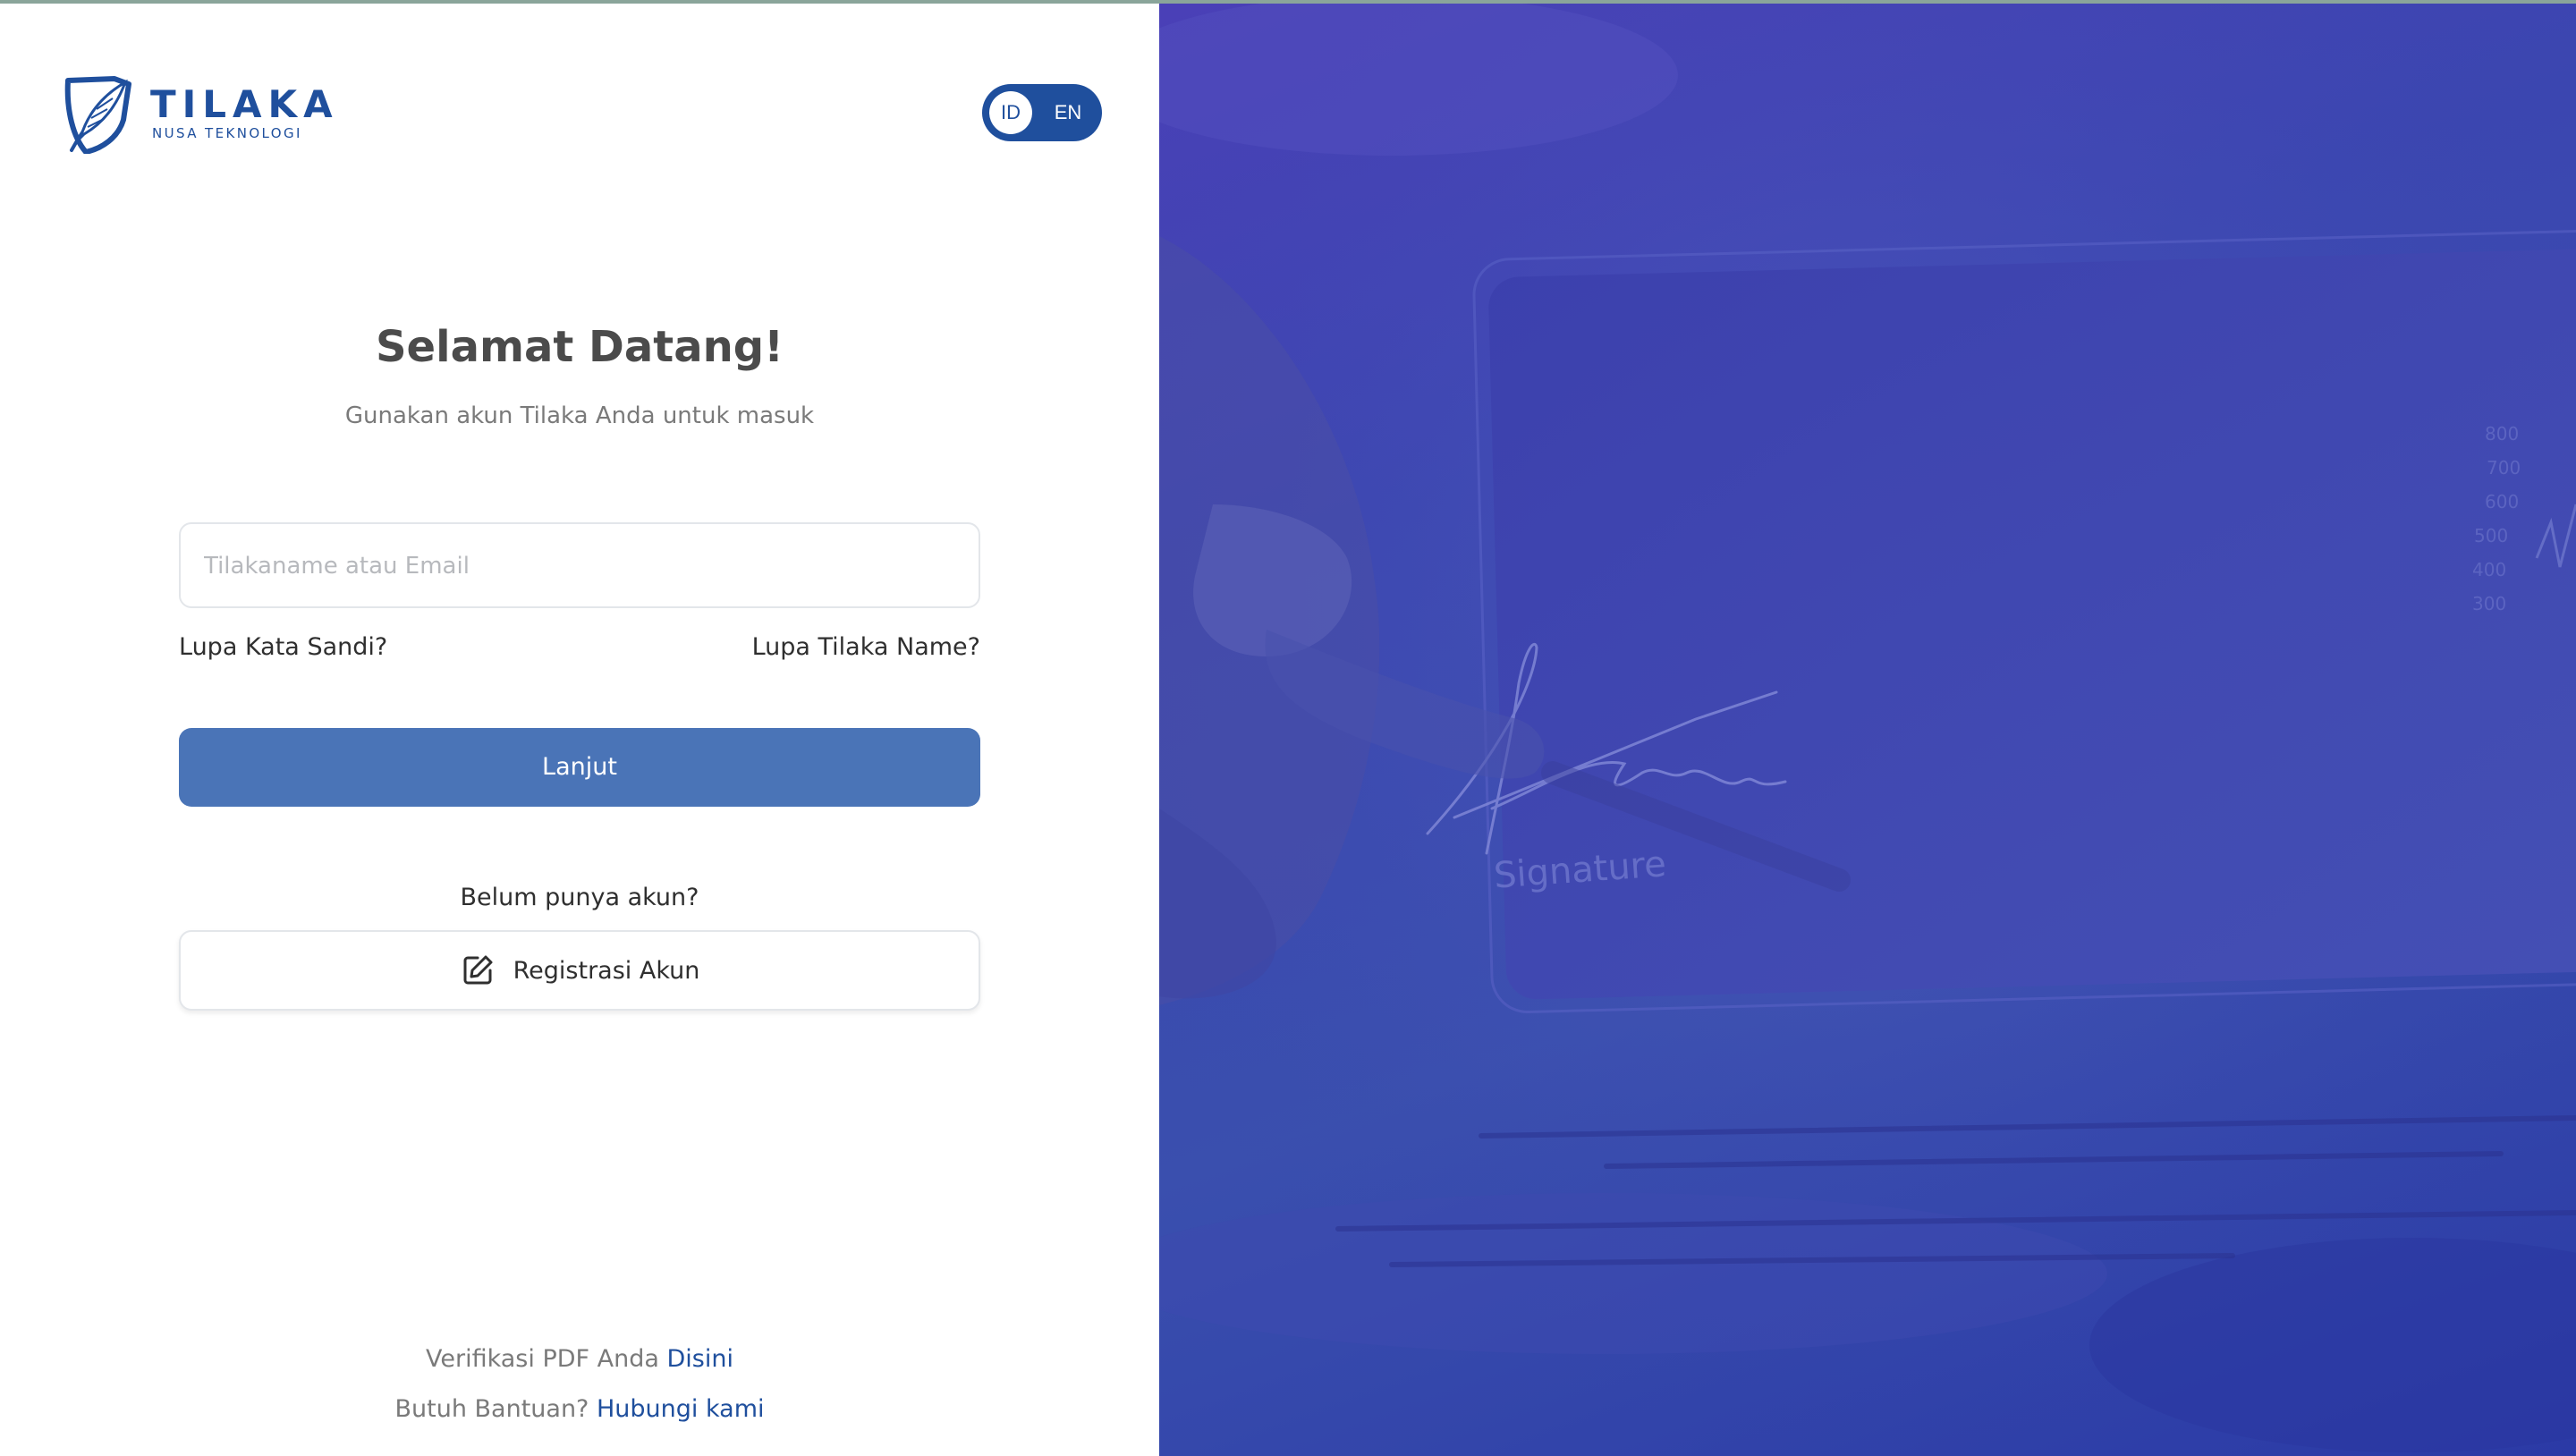 The width and height of the screenshot is (2576, 1456). What do you see at coordinates (542, 1359) in the screenshot?
I see `verify-pdf-text: Verifikasi PDF Anda` at bounding box center [542, 1359].